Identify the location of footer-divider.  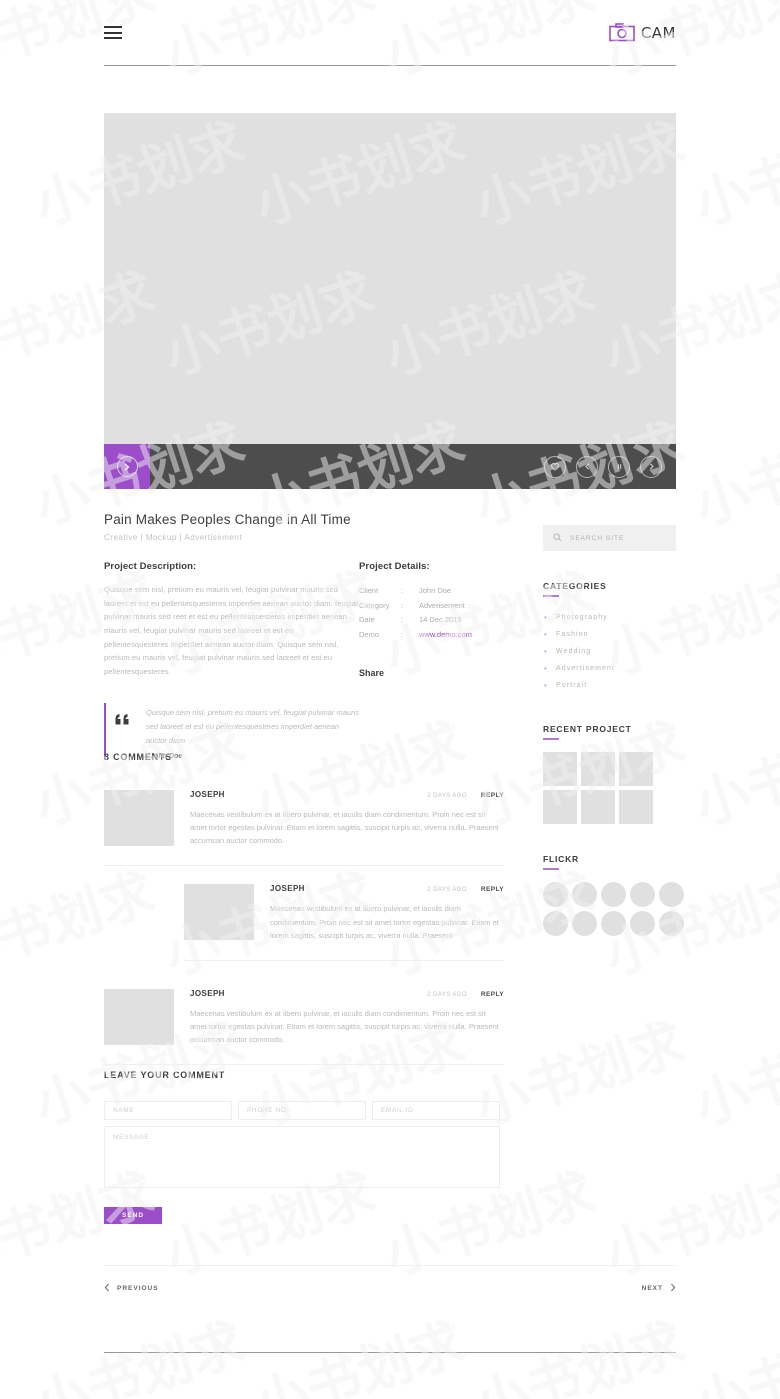
(390, 1352).